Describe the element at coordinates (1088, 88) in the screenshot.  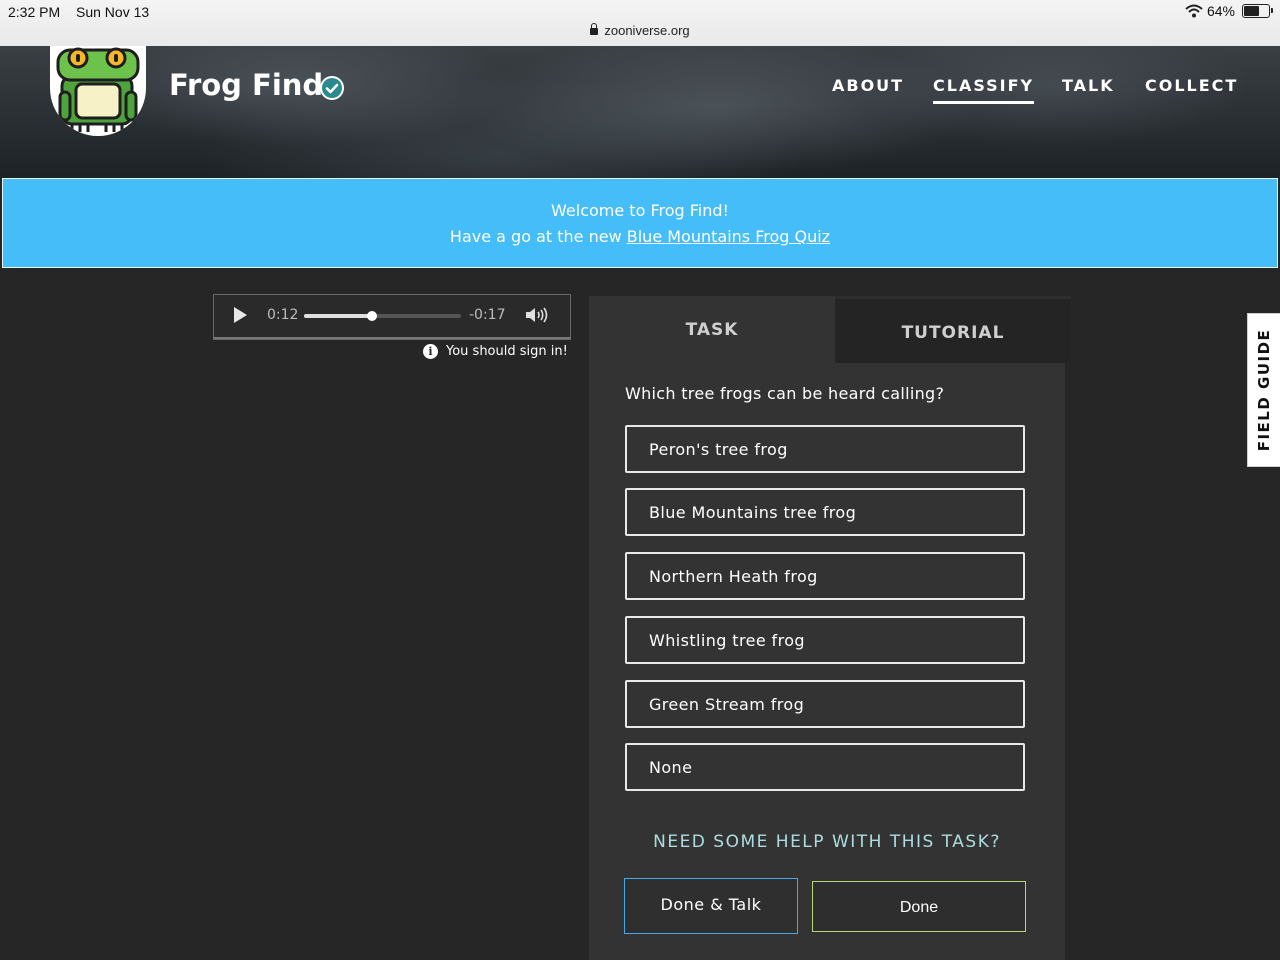
I see `nav-talk: TALK` at that location.